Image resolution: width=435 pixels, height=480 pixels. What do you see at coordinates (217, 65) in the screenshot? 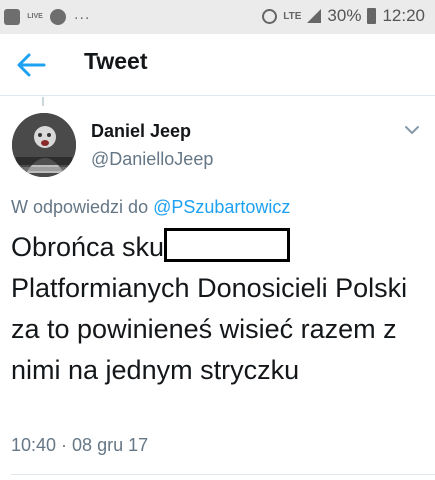
I see `app-header: Tweet` at bounding box center [217, 65].